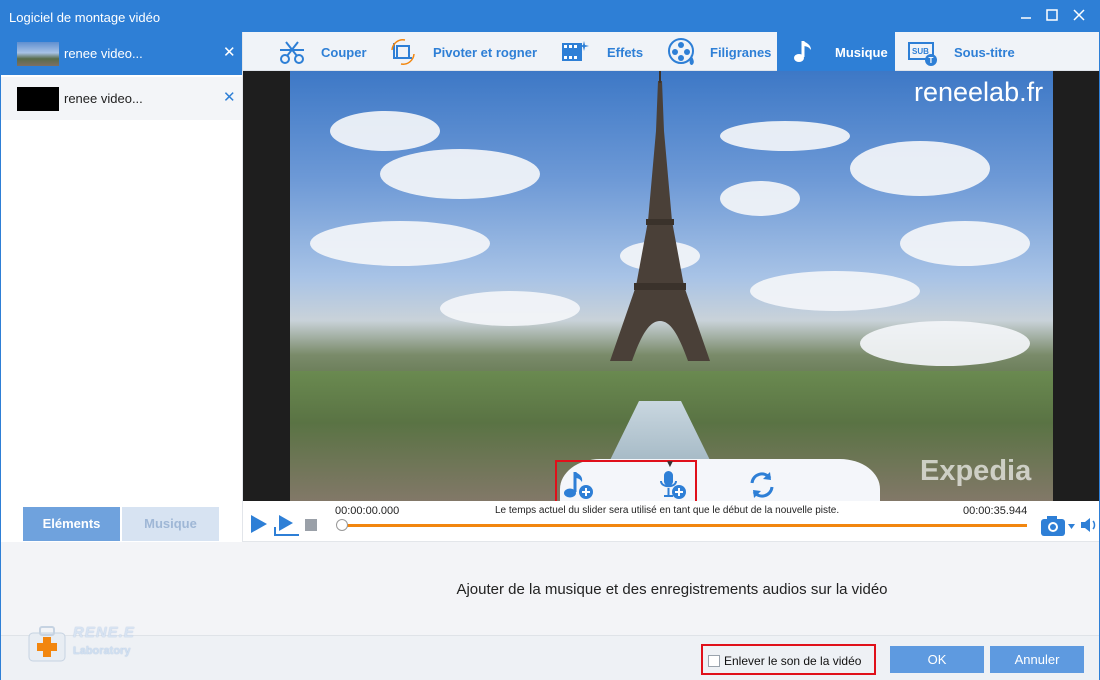 Image resolution: width=1100 pixels, height=680 pixels. I want to click on cut-icon, so click(292, 52).